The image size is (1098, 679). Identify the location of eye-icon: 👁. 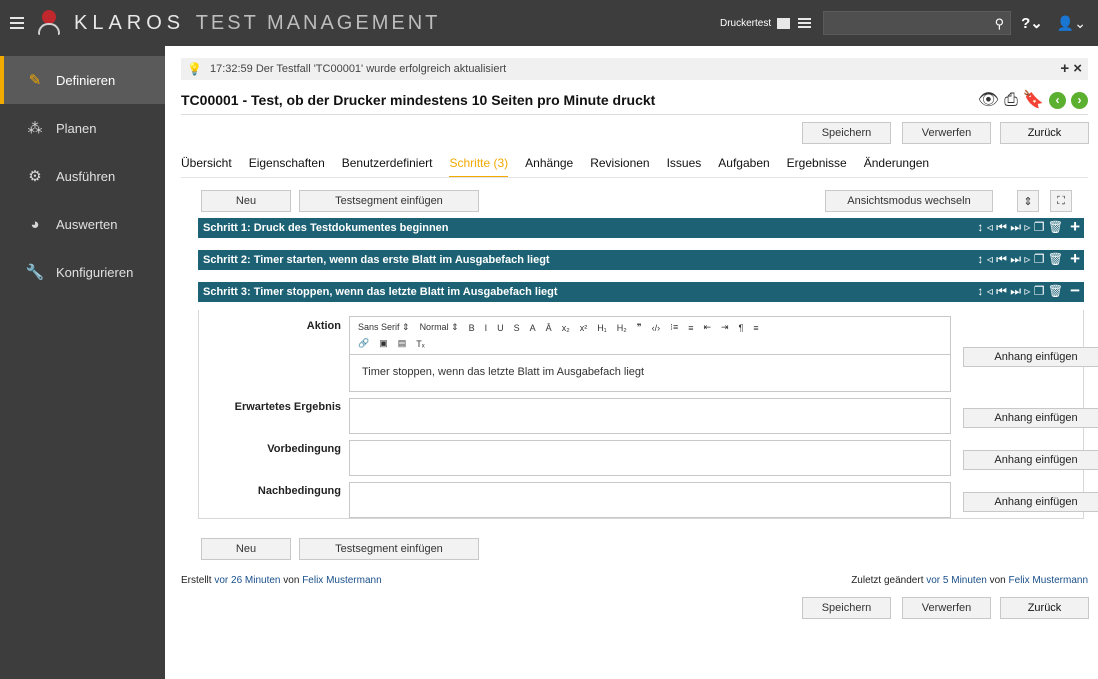
(989, 100).